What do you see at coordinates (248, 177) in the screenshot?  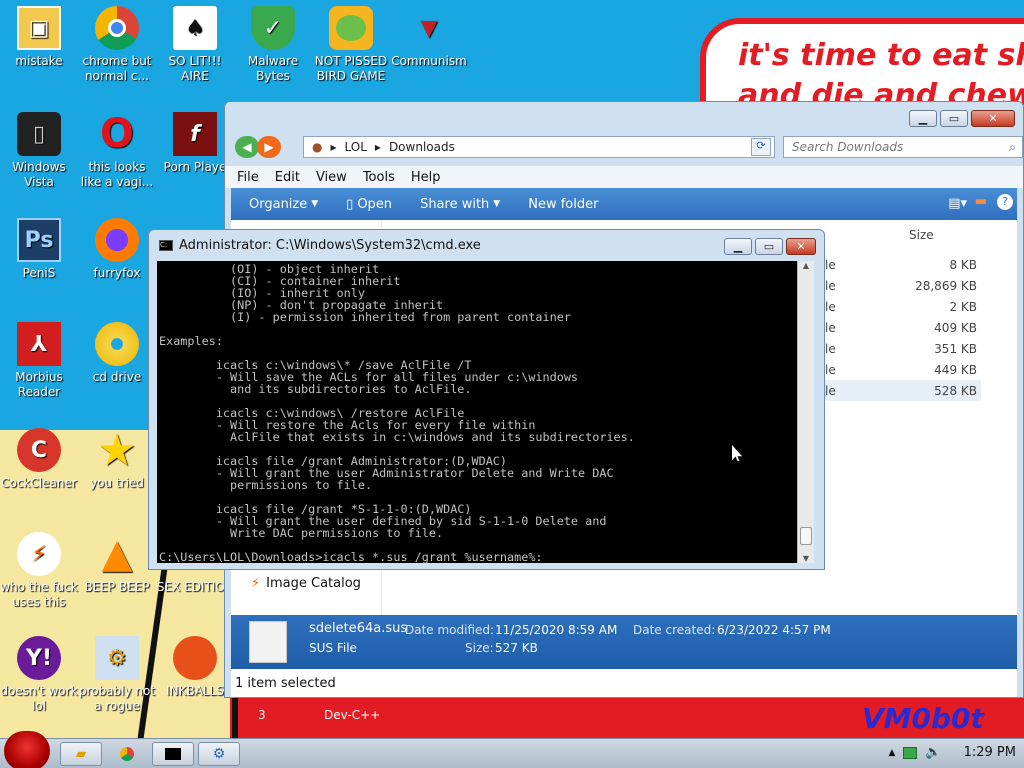 I see `menu-file: File` at bounding box center [248, 177].